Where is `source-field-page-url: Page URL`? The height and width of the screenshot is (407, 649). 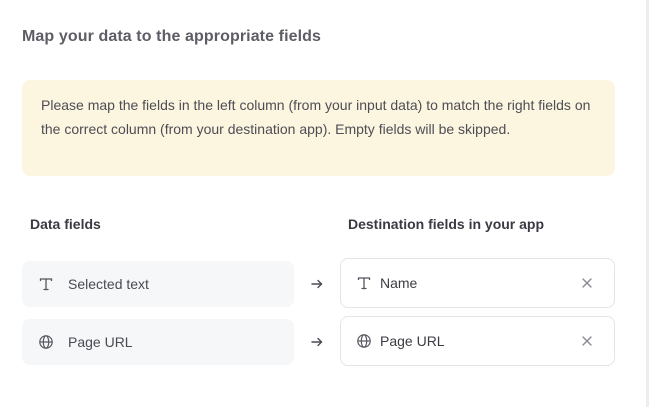
source-field-page-url: Page URL is located at coordinates (158, 342).